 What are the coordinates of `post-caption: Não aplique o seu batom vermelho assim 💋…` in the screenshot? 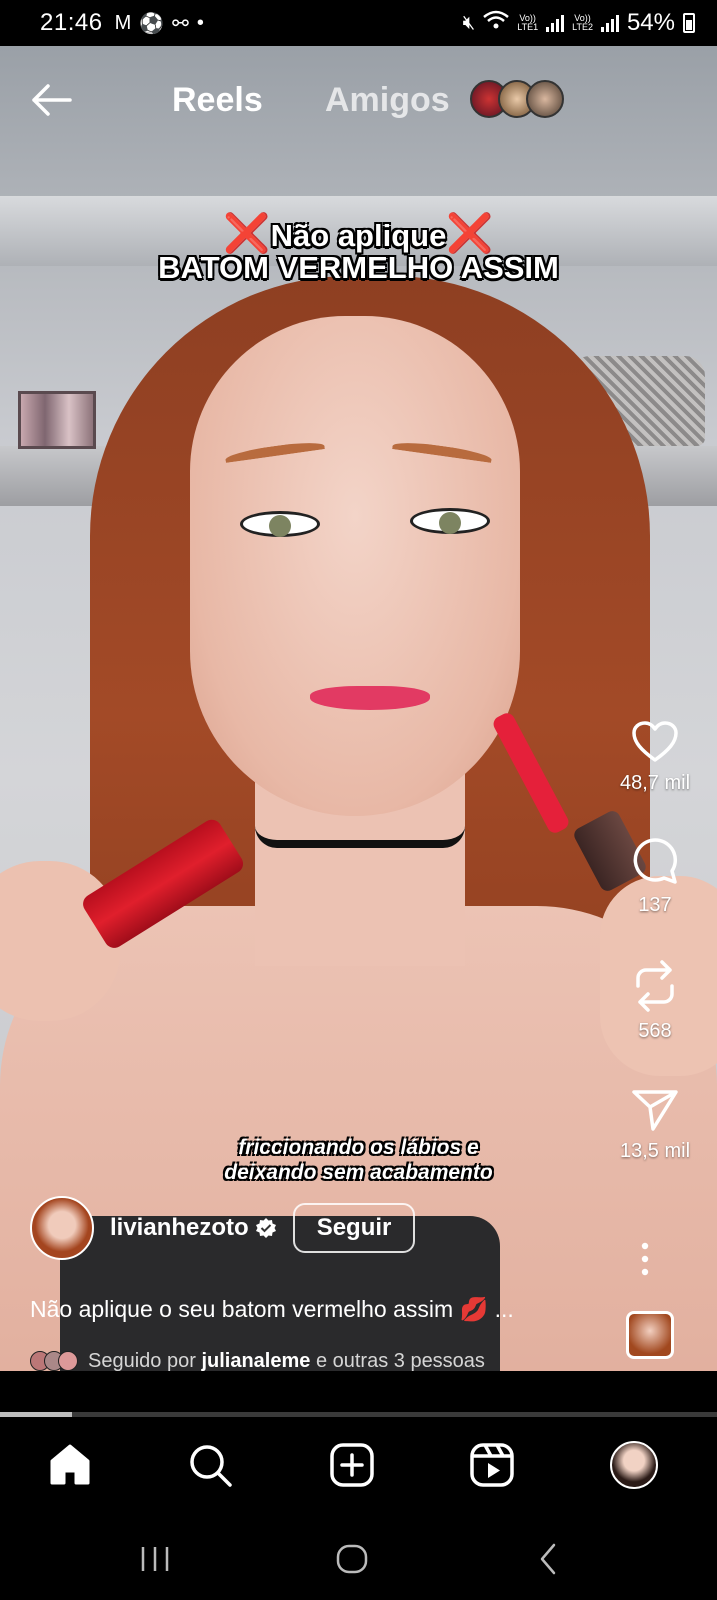 It's located at (272, 1309).